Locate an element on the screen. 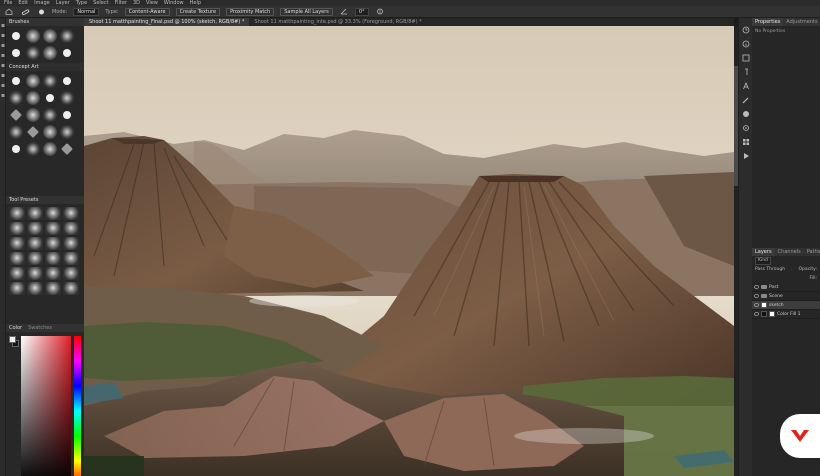 The width and height of the screenshot is (820, 476). layer-name: Scene is located at coordinates (776, 296).